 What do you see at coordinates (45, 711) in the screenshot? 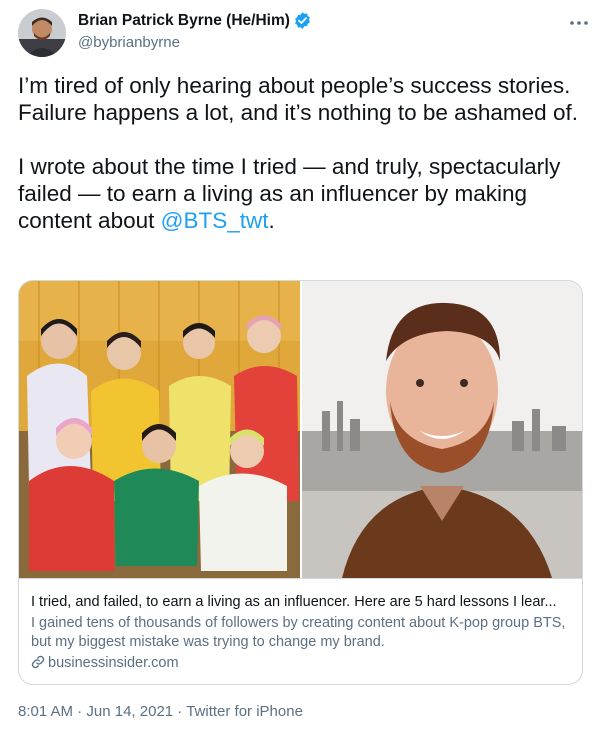
I see `tweet-time: 8:01 AM` at bounding box center [45, 711].